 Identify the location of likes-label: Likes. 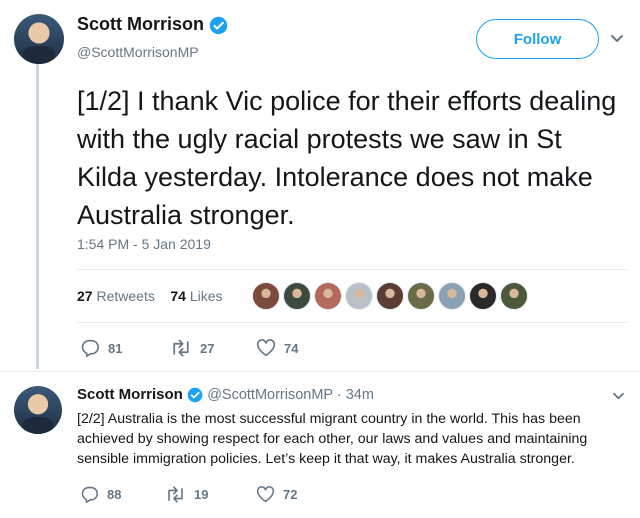
(206, 296).